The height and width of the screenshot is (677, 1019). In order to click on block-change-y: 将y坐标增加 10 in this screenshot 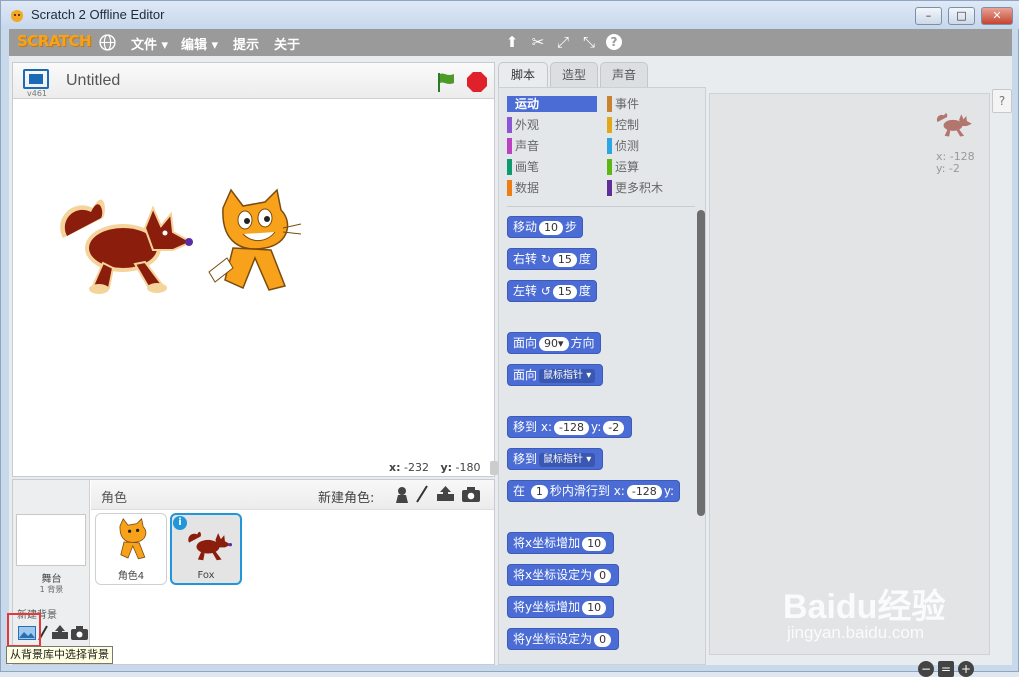, I will do `click(561, 607)`.